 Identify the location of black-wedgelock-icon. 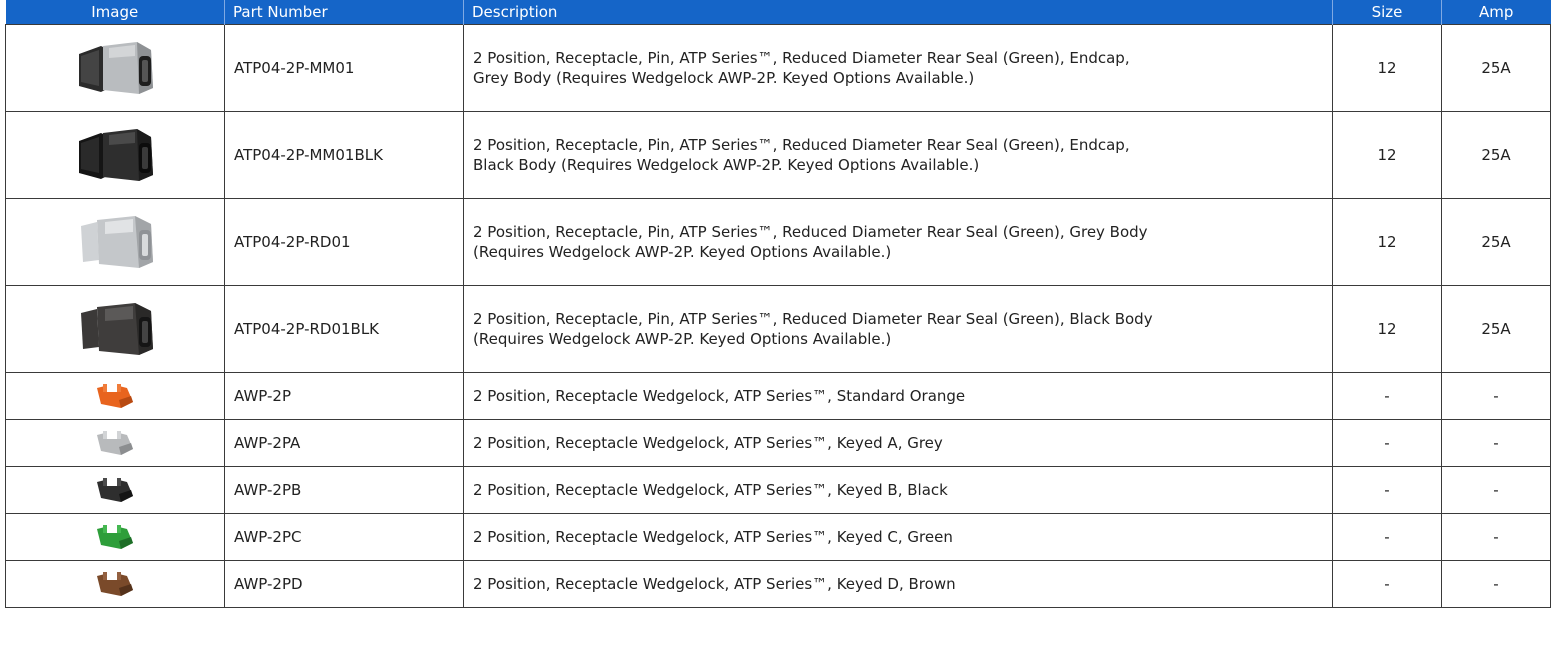
(115, 490).